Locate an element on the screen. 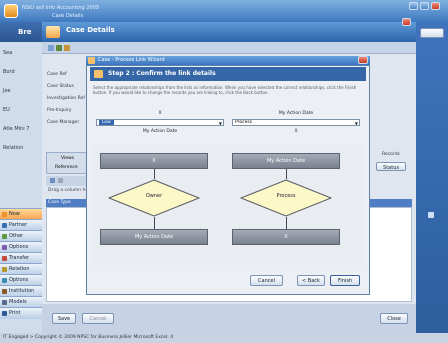 Image resolution: width=448 pixels, height=343 pixels. field-label: Case Manager is located at coordinates (63, 122).